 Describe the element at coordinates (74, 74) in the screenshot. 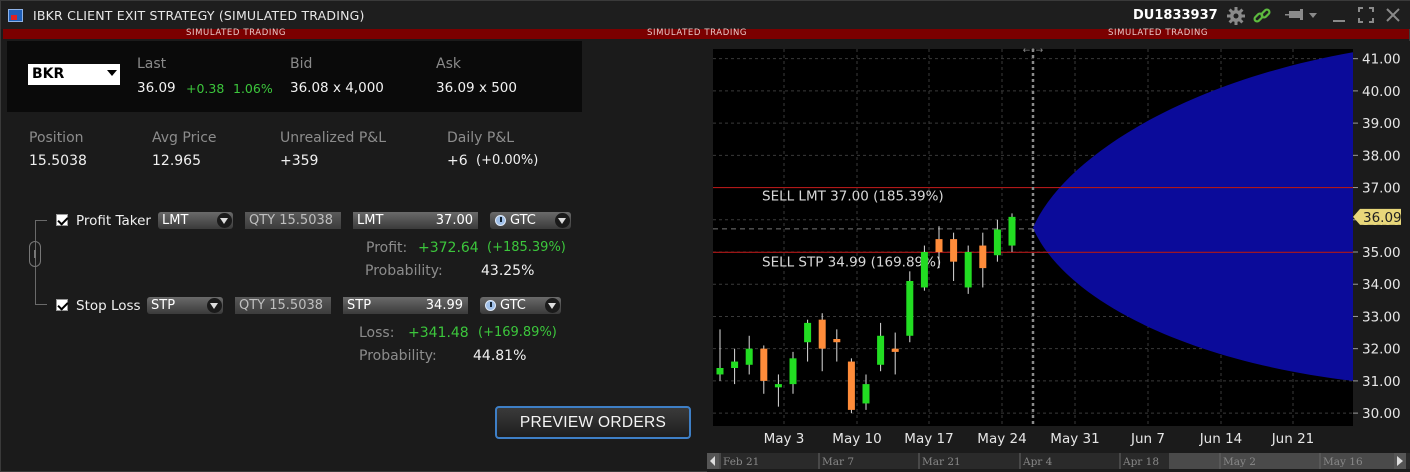

I see `symbol-select: BKR` at that location.